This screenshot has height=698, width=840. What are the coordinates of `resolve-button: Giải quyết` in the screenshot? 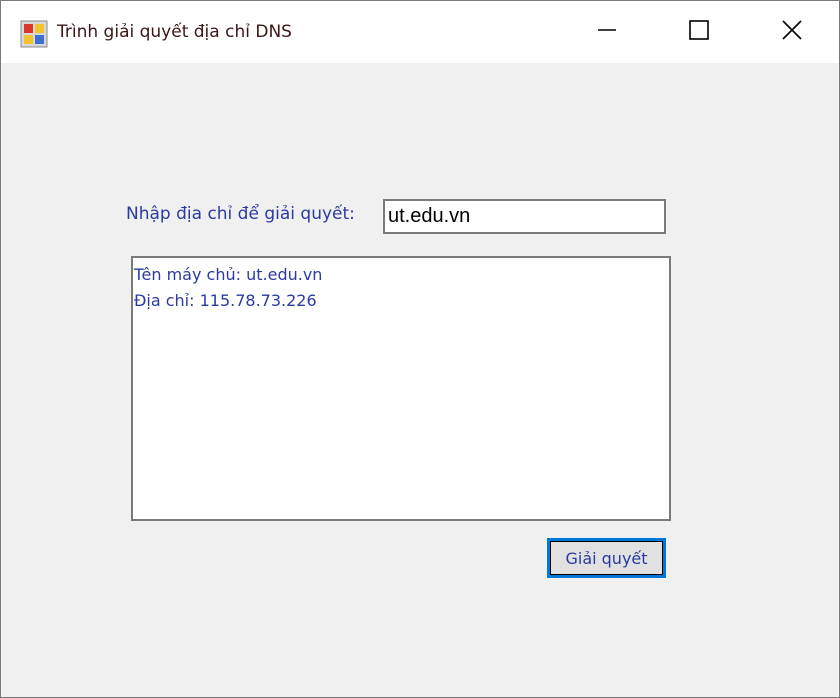 It's located at (606, 558).